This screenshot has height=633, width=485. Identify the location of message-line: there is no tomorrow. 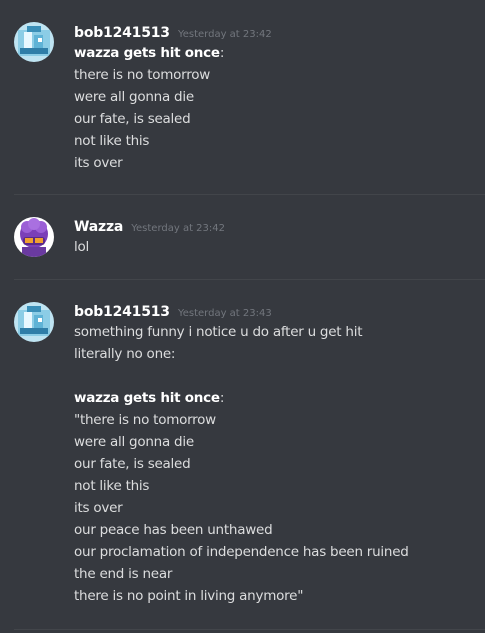
(142, 75).